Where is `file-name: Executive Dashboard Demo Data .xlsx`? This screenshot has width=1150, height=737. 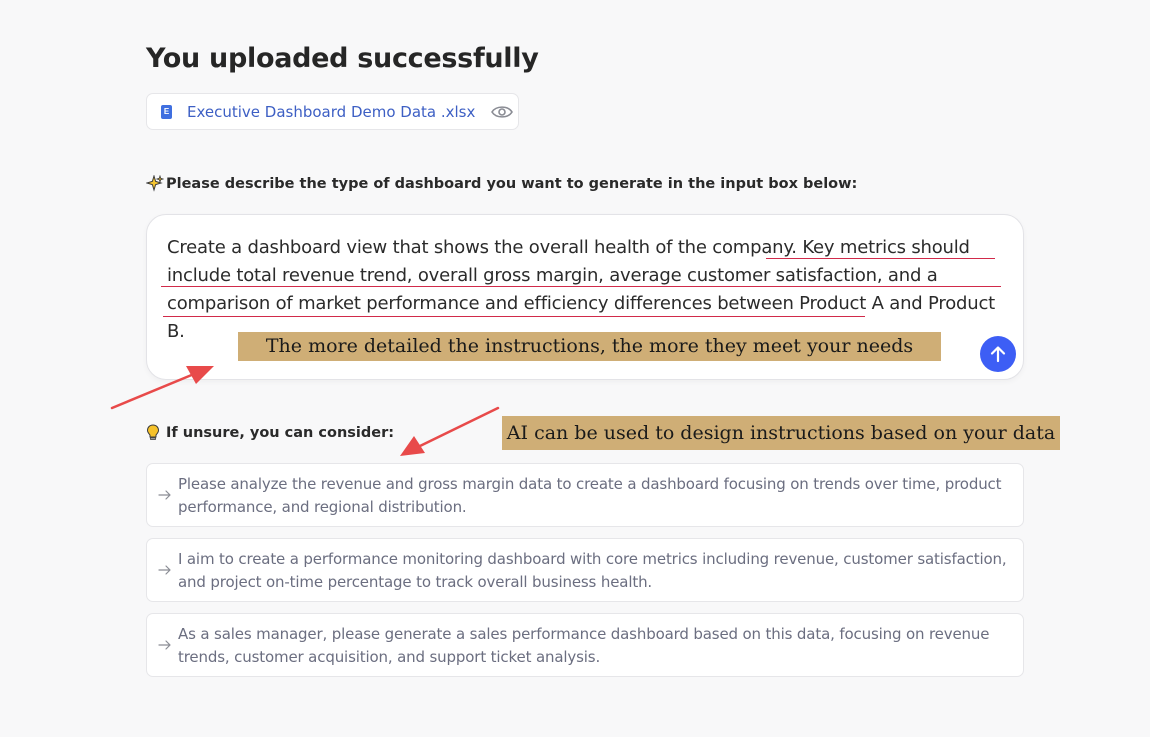
file-name: Executive Dashboard Demo Data .xlsx is located at coordinates (331, 112).